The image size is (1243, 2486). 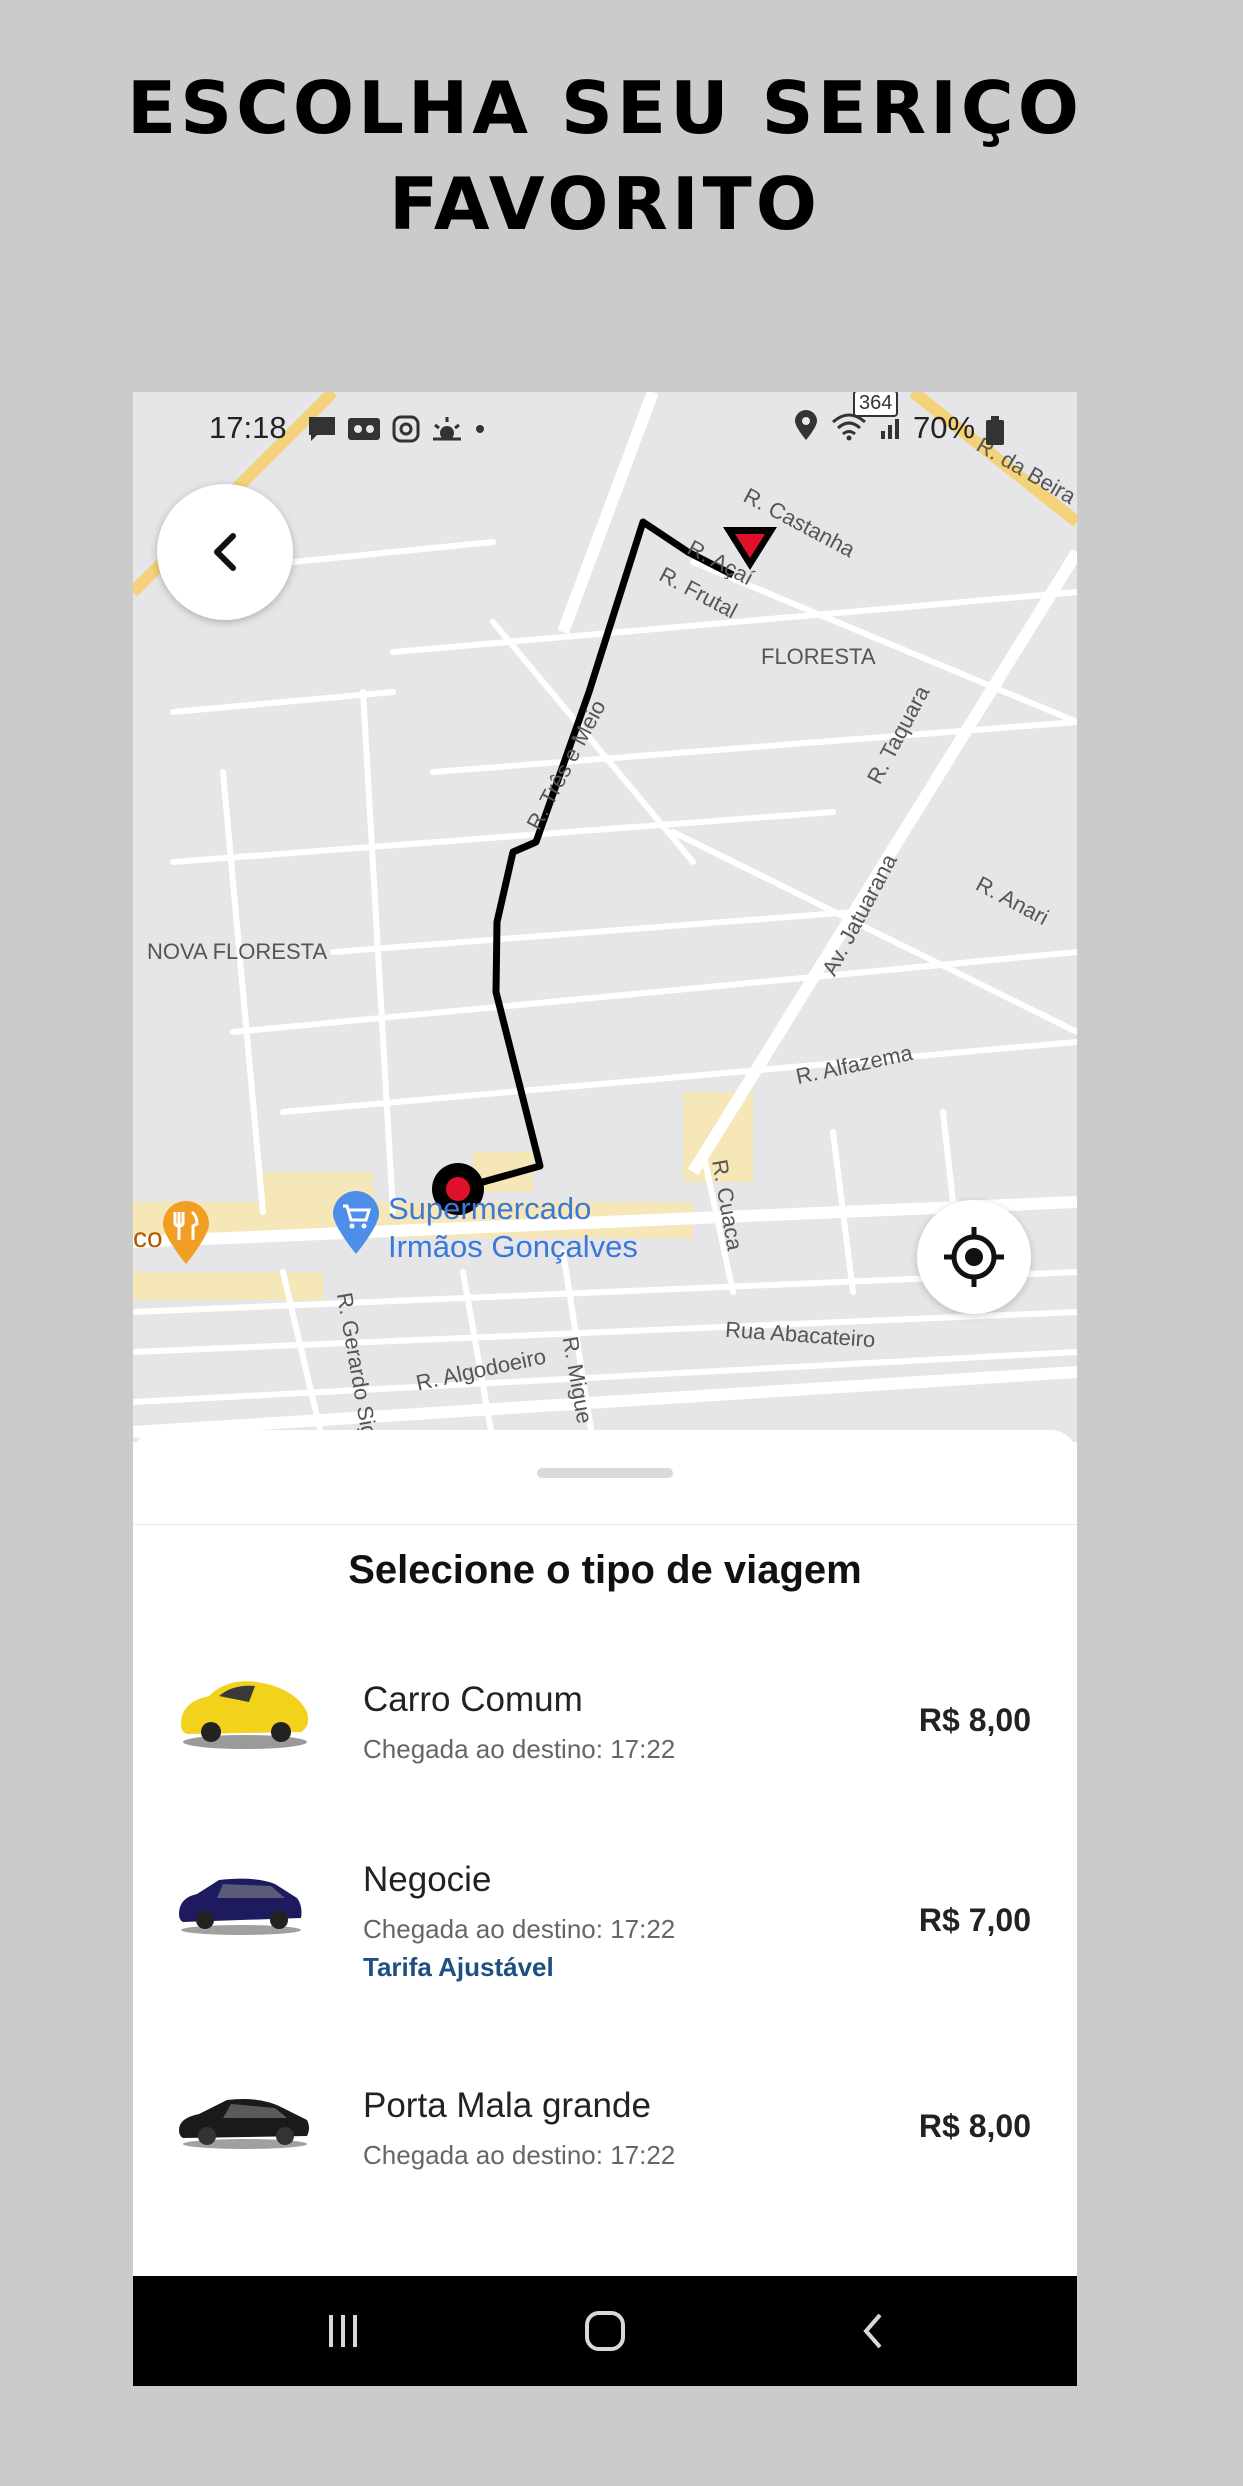 I want to click on home-icon, so click(x=605, y=2331).